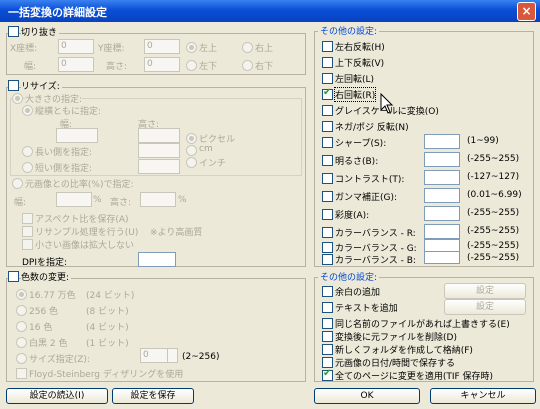  I want to click on unit-pixel-radio, so click(191, 138).